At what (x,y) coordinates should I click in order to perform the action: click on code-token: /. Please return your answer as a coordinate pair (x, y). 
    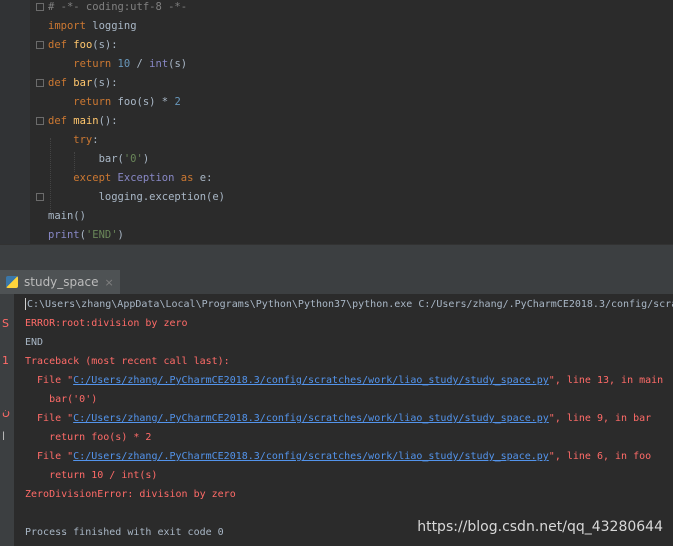
    Looking at the image, I should click on (140, 64).